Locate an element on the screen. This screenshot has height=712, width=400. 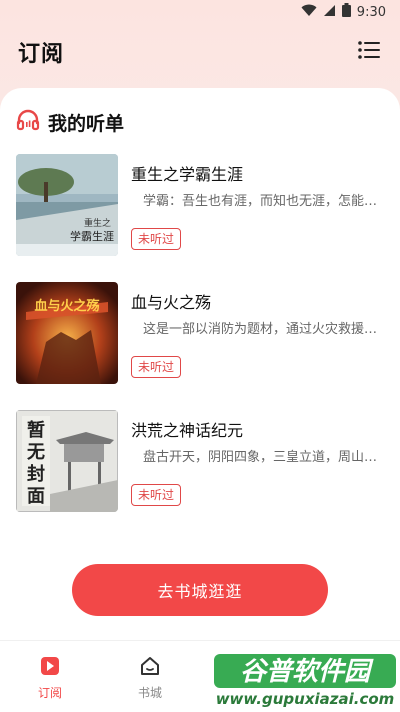
list-menu-button is located at coordinates (369, 52).